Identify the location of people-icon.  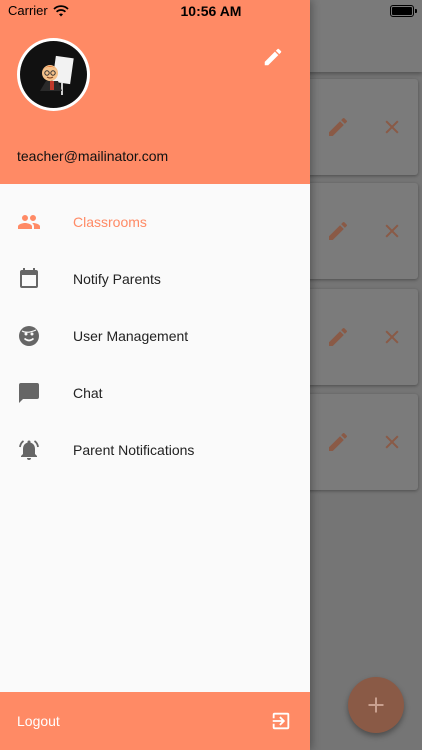
(29, 222).